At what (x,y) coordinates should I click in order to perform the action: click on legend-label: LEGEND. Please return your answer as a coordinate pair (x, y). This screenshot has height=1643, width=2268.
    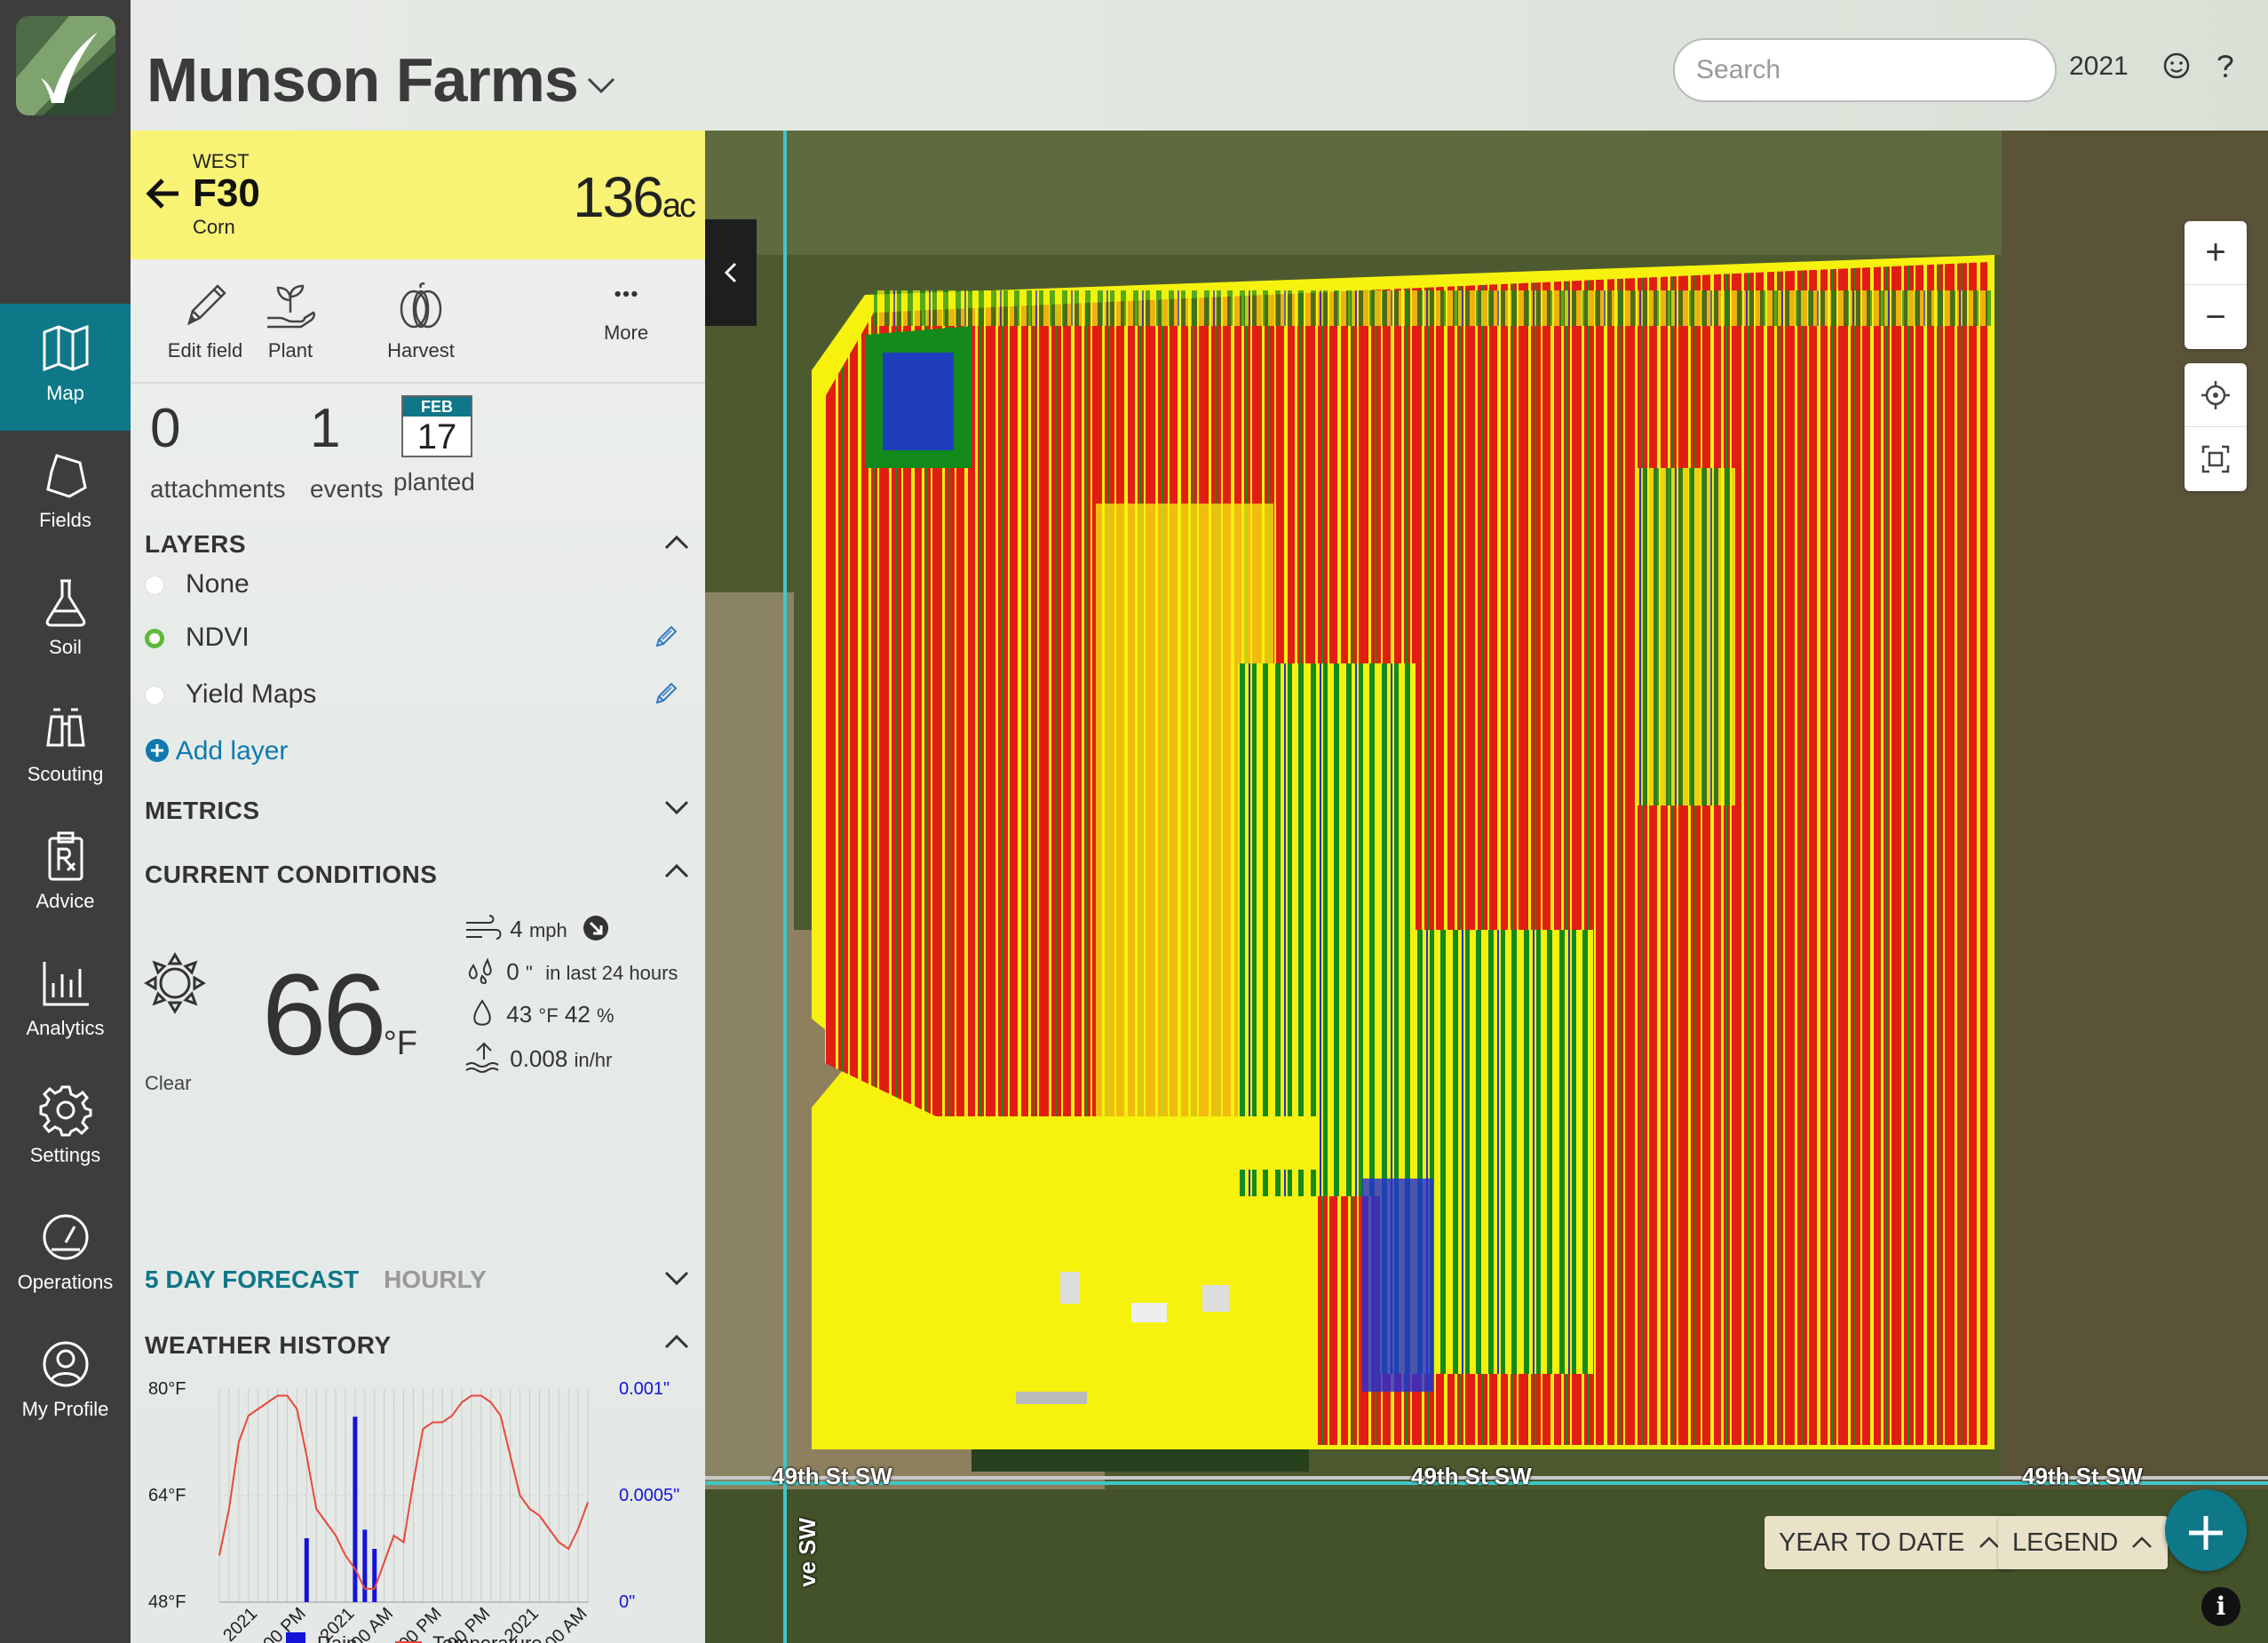
    Looking at the image, I should click on (2065, 1543).